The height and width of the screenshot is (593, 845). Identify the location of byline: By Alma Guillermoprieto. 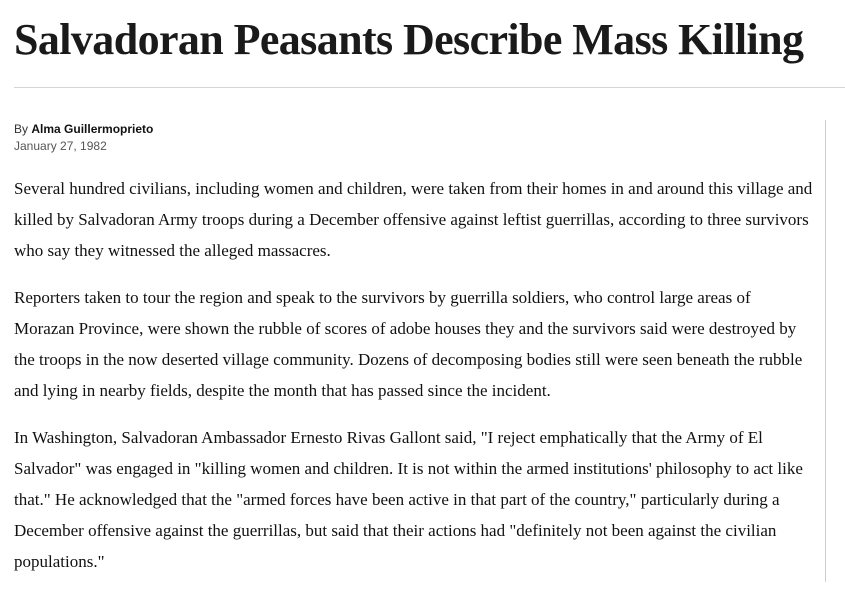
(83, 129).